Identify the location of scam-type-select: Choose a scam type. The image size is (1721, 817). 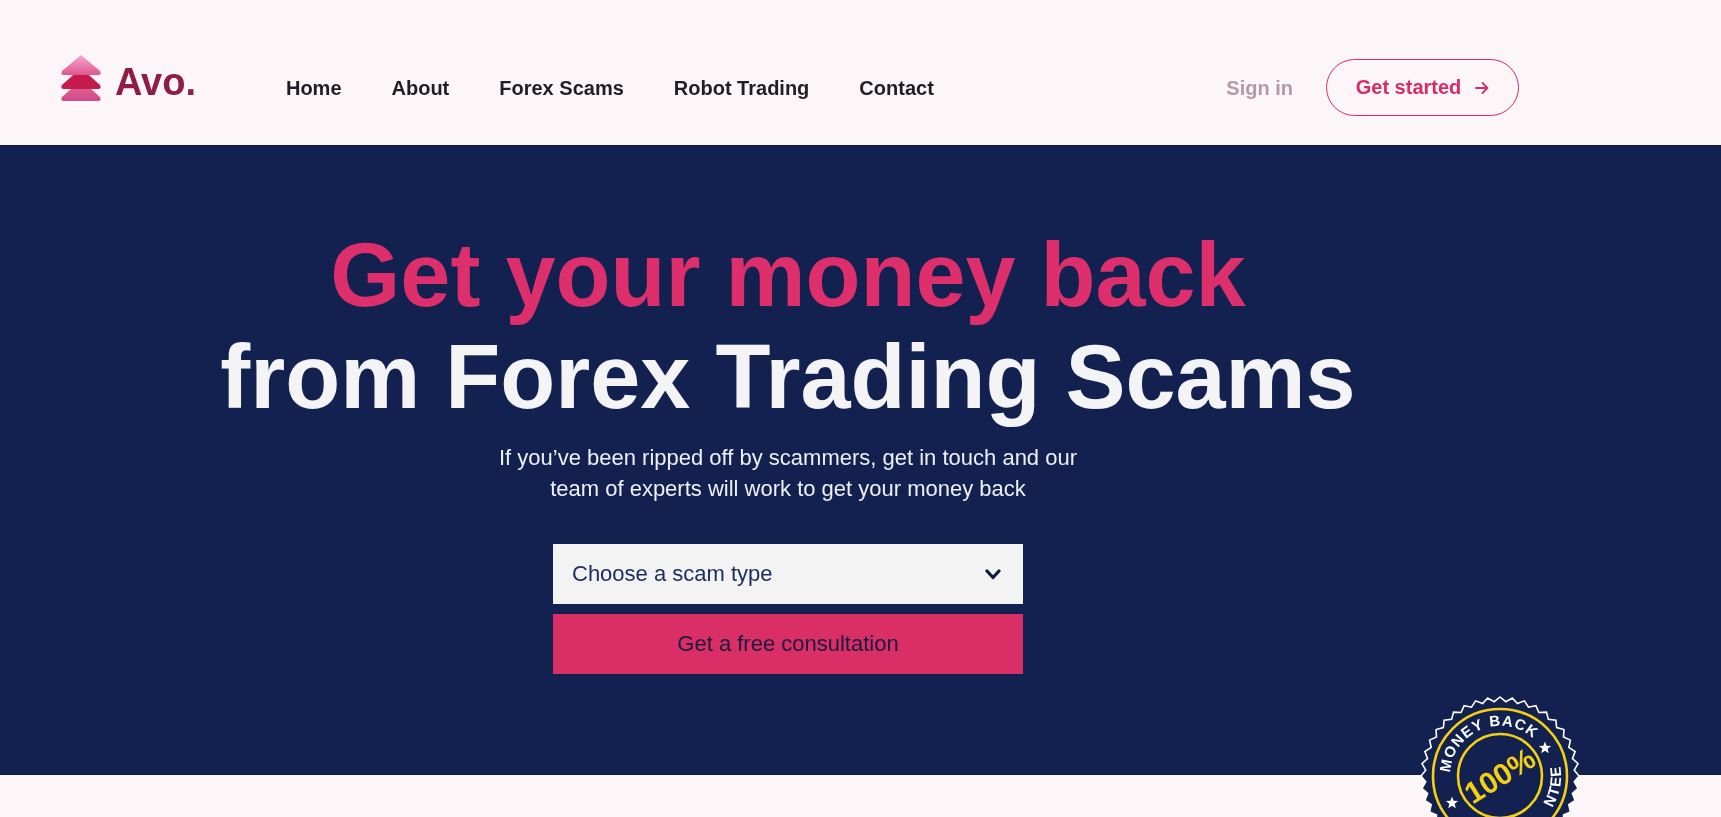
(788, 574).